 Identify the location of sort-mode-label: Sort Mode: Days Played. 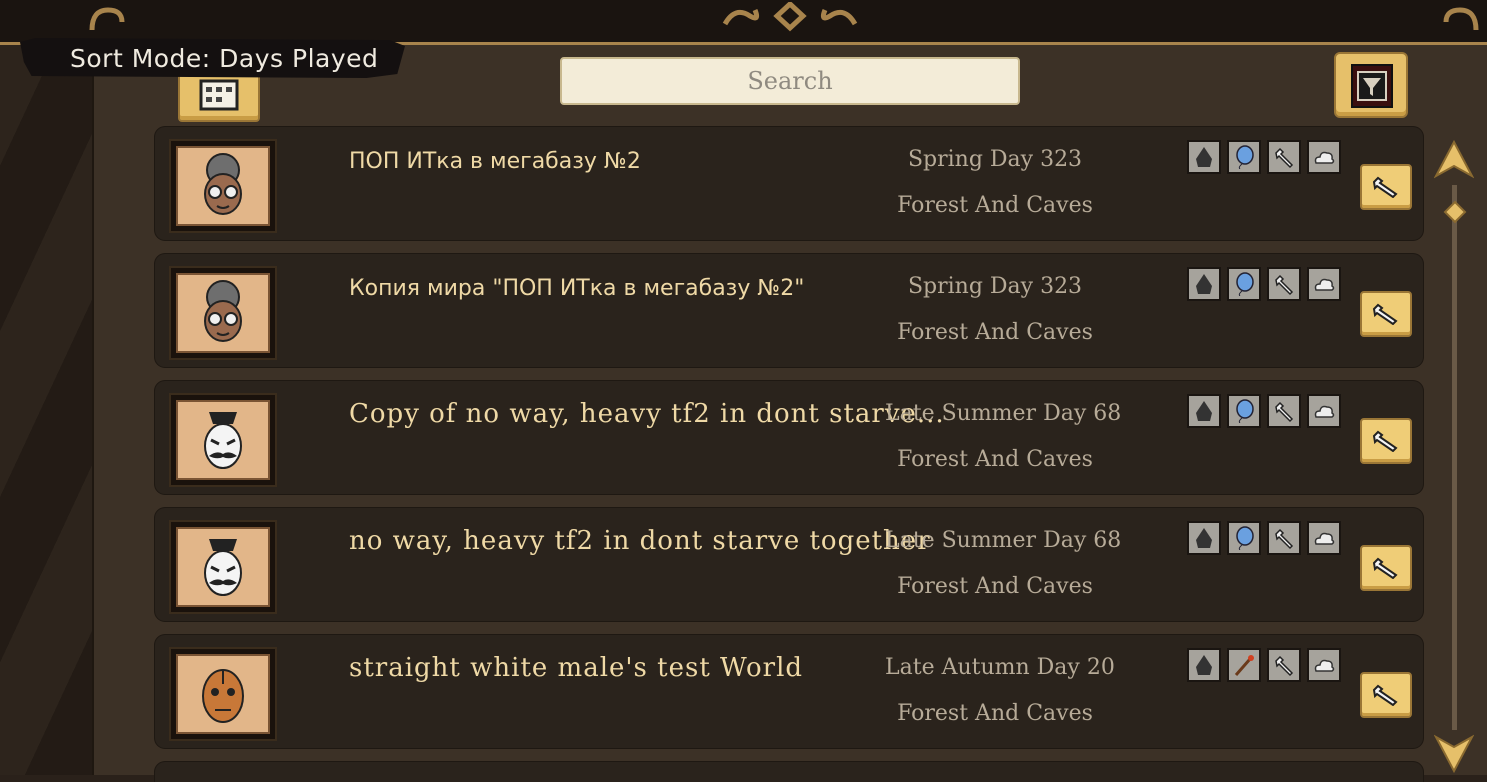
(224, 58).